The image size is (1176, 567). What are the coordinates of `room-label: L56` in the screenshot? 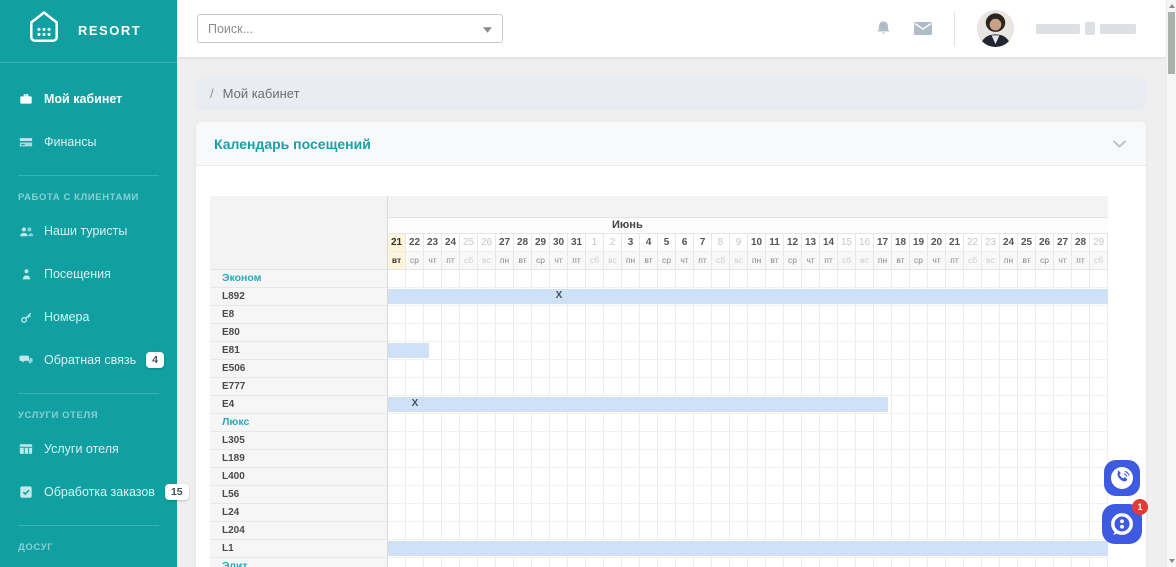 It's located at (299, 495).